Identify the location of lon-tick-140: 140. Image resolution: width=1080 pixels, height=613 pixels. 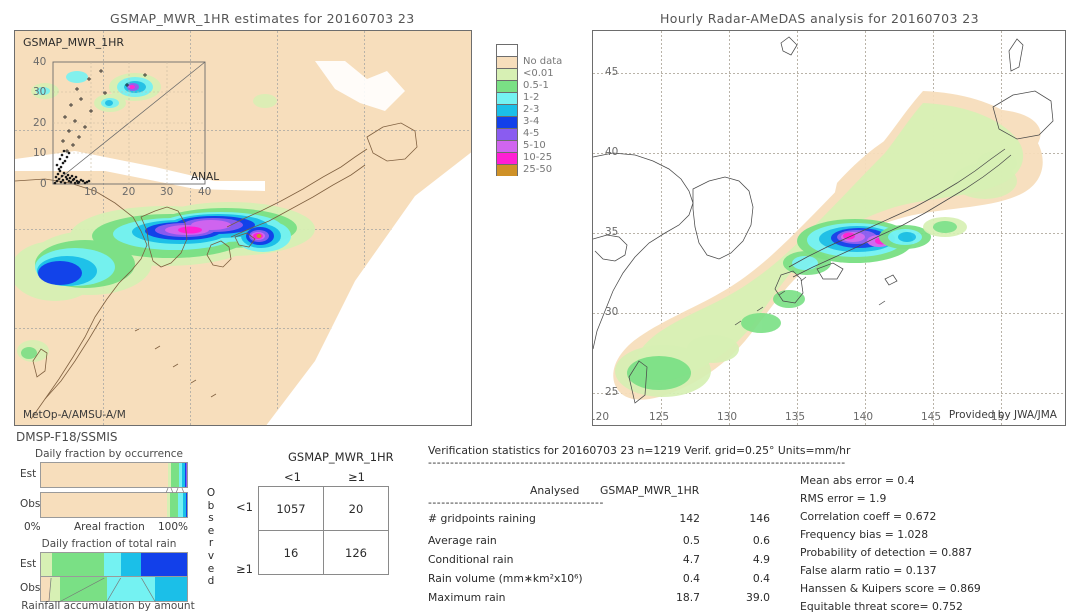
(863, 417).